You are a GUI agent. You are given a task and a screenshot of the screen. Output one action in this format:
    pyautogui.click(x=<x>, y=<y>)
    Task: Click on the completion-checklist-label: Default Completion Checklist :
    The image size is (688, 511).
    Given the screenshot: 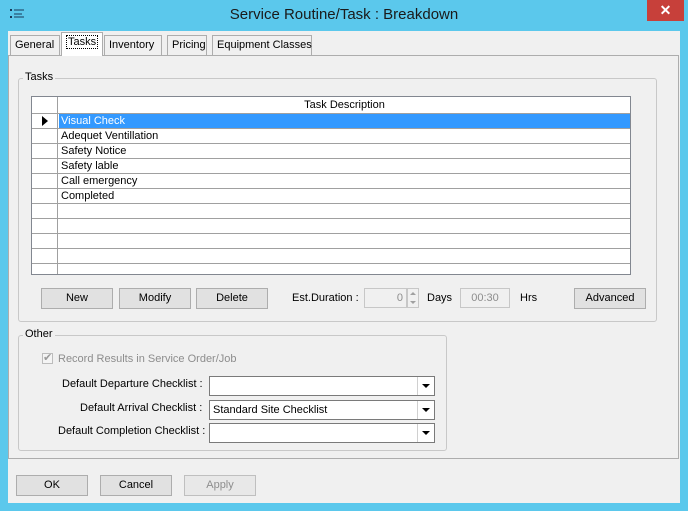 What is the action you would take?
    pyautogui.click(x=132, y=431)
    